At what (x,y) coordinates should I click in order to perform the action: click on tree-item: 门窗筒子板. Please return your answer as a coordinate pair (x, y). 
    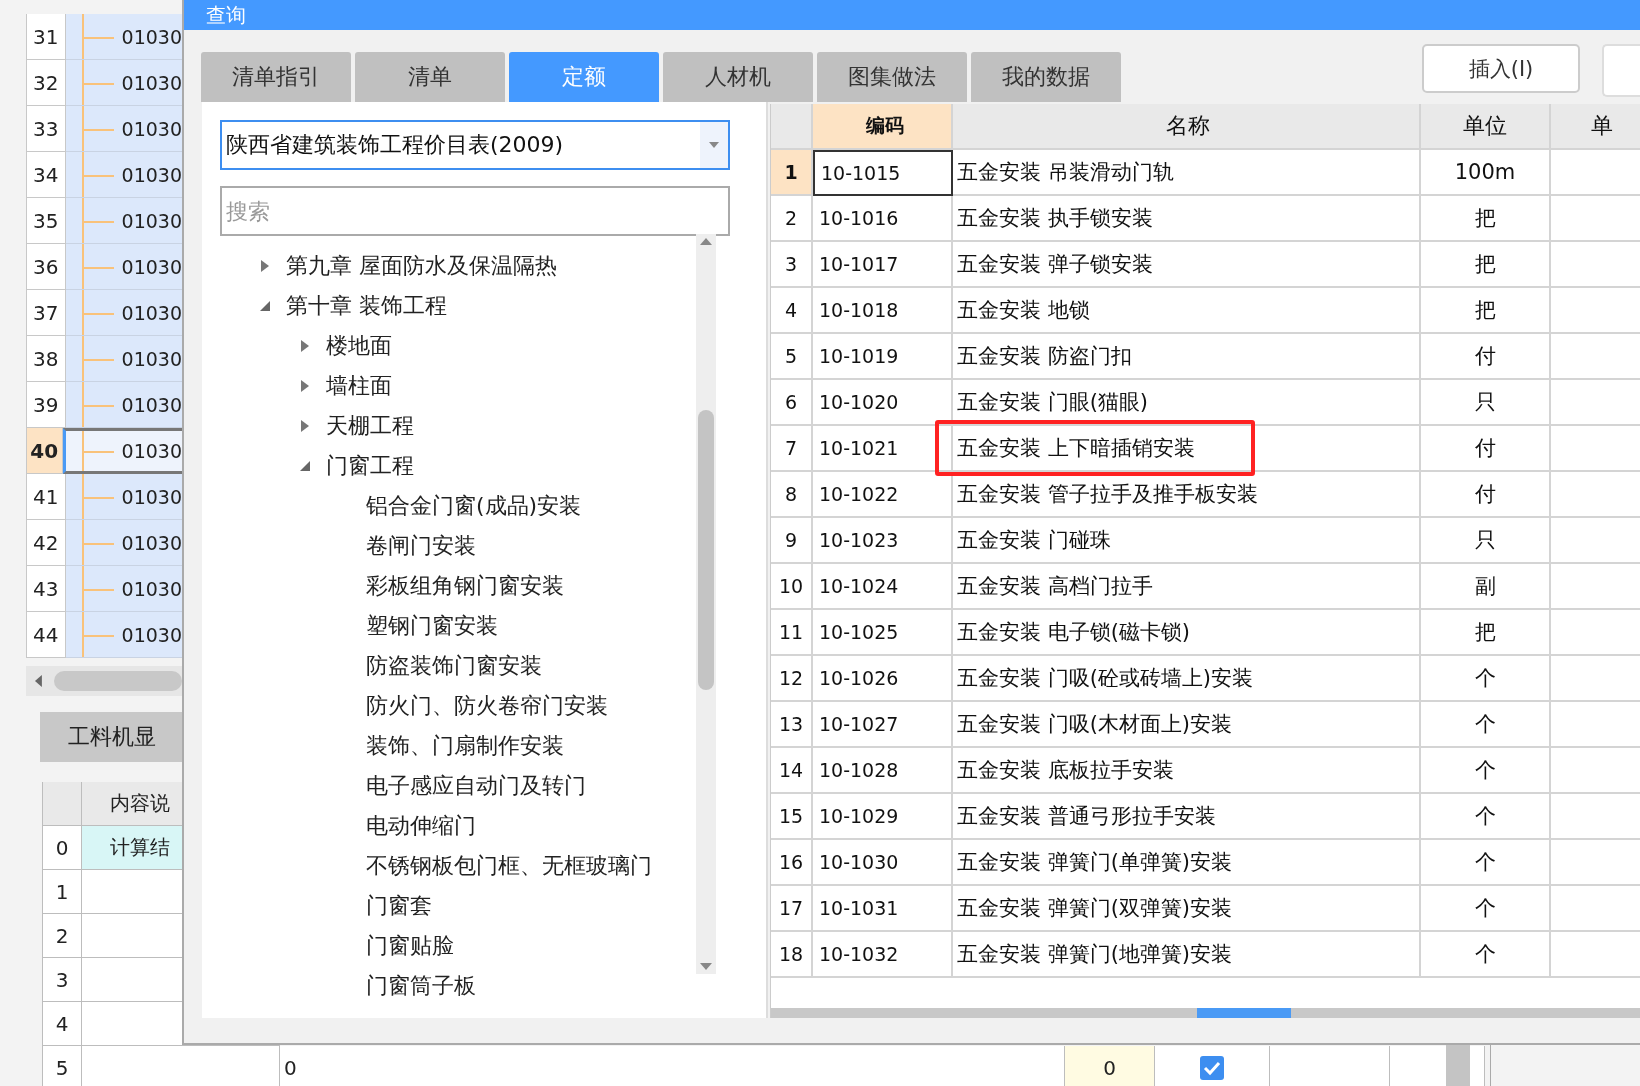
    Looking at the image, I should click on (421, 986).